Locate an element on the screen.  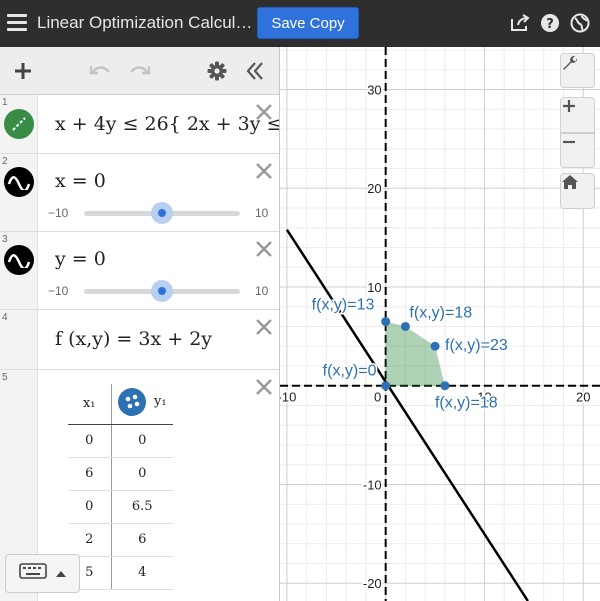
wrench-icon is located at coordinates (577, 70).